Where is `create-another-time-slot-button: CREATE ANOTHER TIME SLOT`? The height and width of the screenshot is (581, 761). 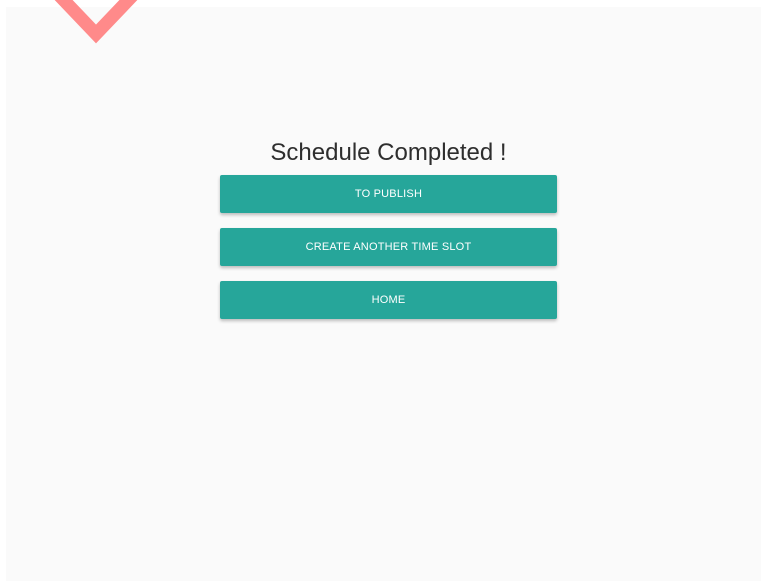 create-another-time-slot-button: CREATE ANOTHER TIME SLOT is located at coordinates (388, 247).